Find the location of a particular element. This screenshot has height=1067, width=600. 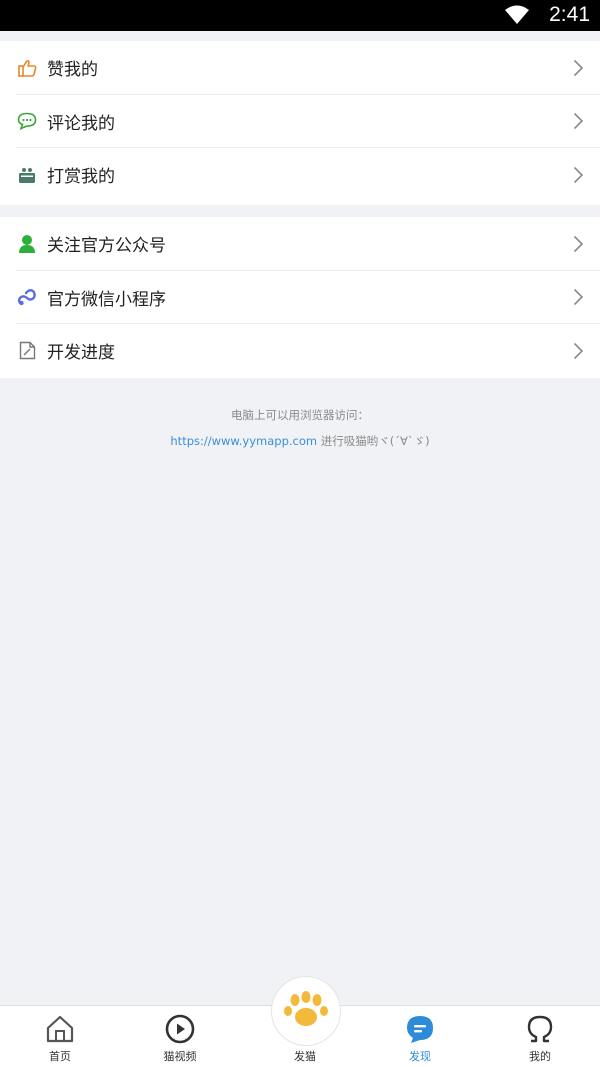

home-icon is located at coordinates (60, 1029).